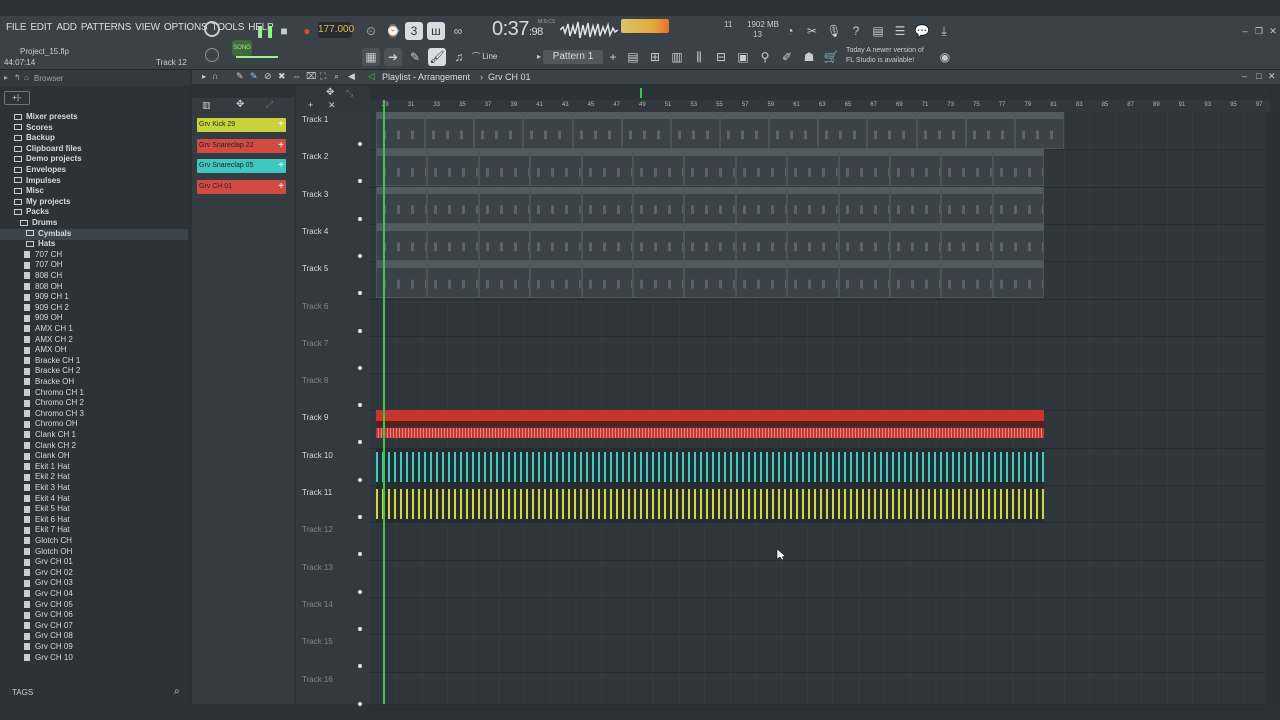  Describe the element at coordinates (215, 76) in the screenshot. I see `magnet-snap-icon: ∩` at that location.